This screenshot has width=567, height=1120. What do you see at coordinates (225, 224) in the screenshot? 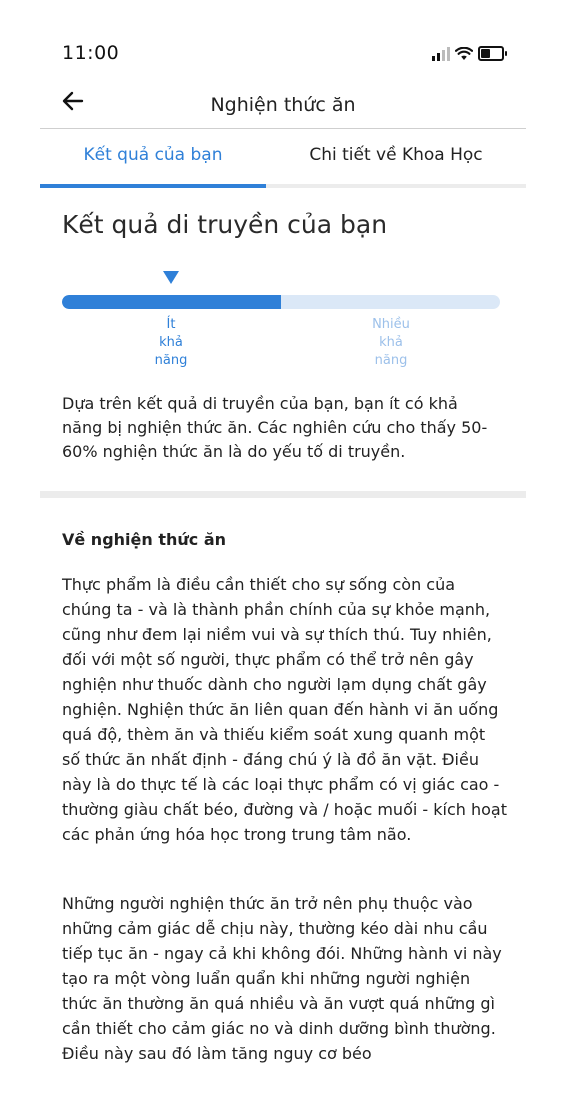
I see `result-heading: Kết quả di truyền của bạn` at bounding box center [225, 224].